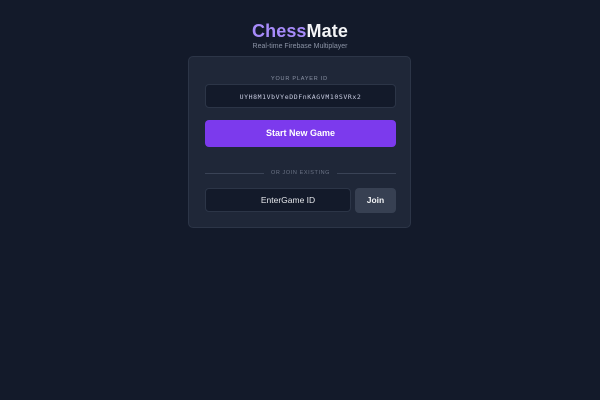 This screenshot has width=600, height=400. What do you see at coordinates (278, 200) in the screenshot?
I see `game-id-input: EnterGame ID` at bounding box center [278, 200].